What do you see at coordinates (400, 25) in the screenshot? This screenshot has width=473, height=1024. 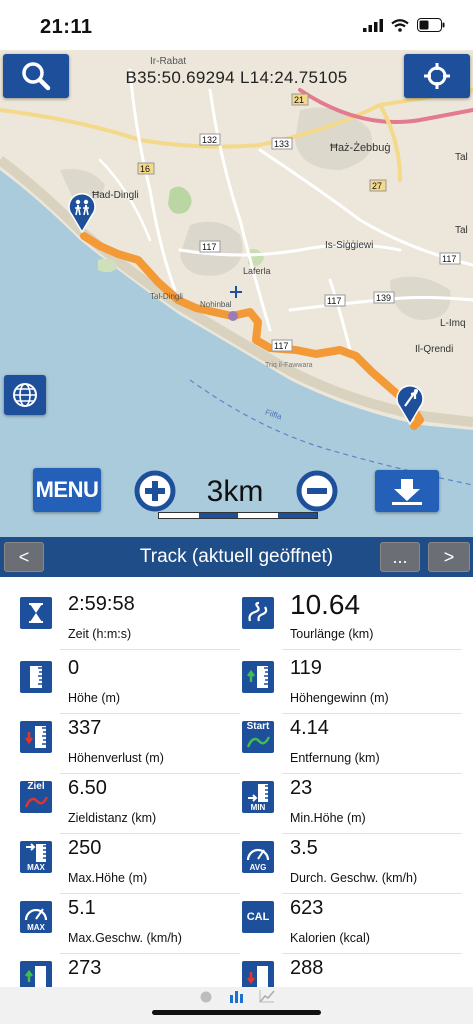 I see `wifi-icon` at bounding box center [400, 25].